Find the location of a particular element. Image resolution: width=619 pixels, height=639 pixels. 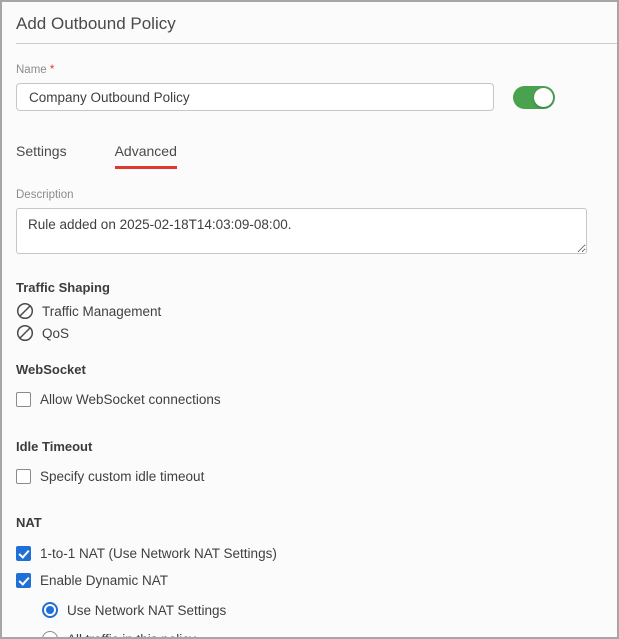

title-divider is located at coordinates (316, 43).